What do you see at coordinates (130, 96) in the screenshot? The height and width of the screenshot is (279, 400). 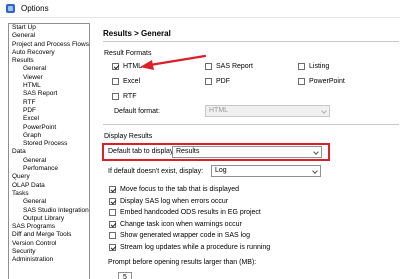 I see `rtf-checkbox-label: RTF` at bounding box center [130, 96].